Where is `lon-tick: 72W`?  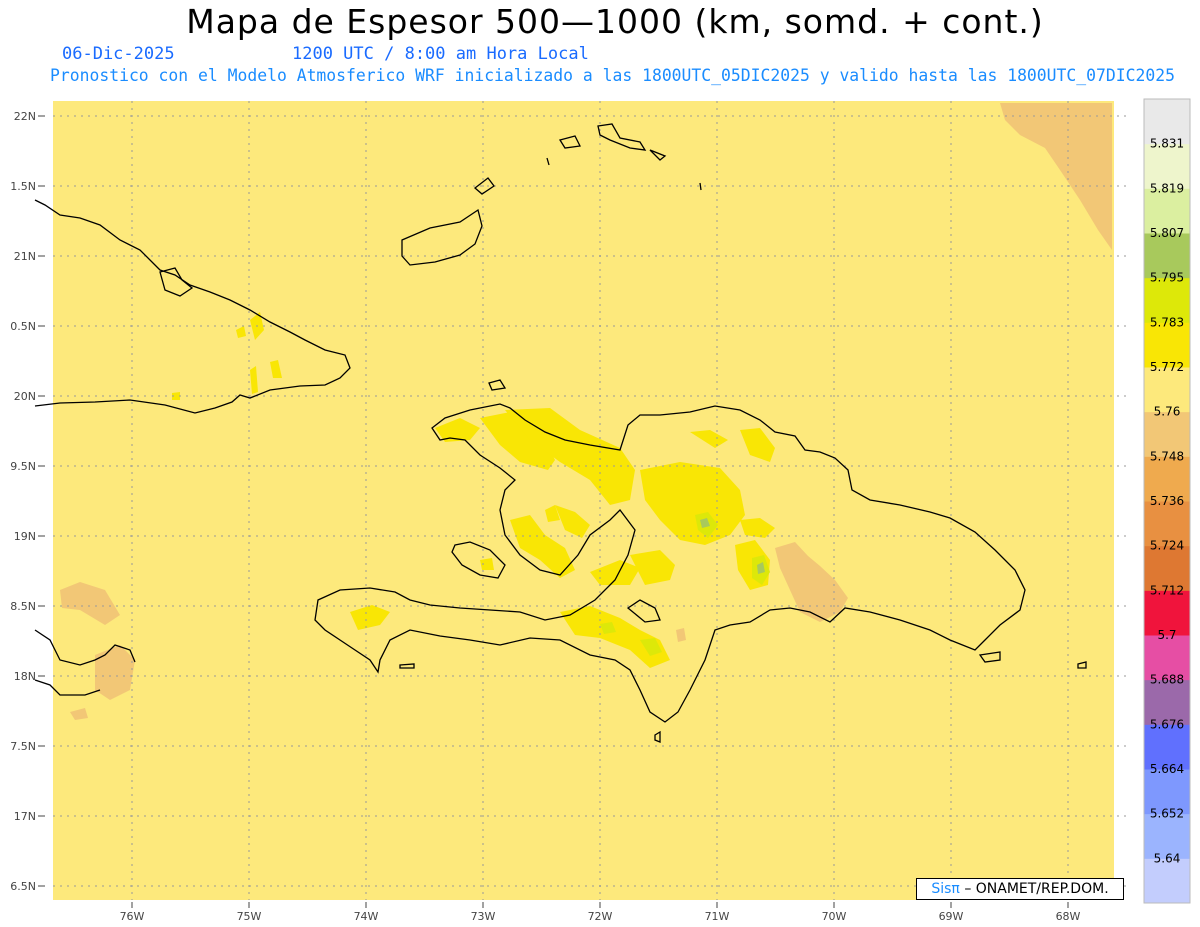
lon-tick: 72W is located at coordinates (600, 916).